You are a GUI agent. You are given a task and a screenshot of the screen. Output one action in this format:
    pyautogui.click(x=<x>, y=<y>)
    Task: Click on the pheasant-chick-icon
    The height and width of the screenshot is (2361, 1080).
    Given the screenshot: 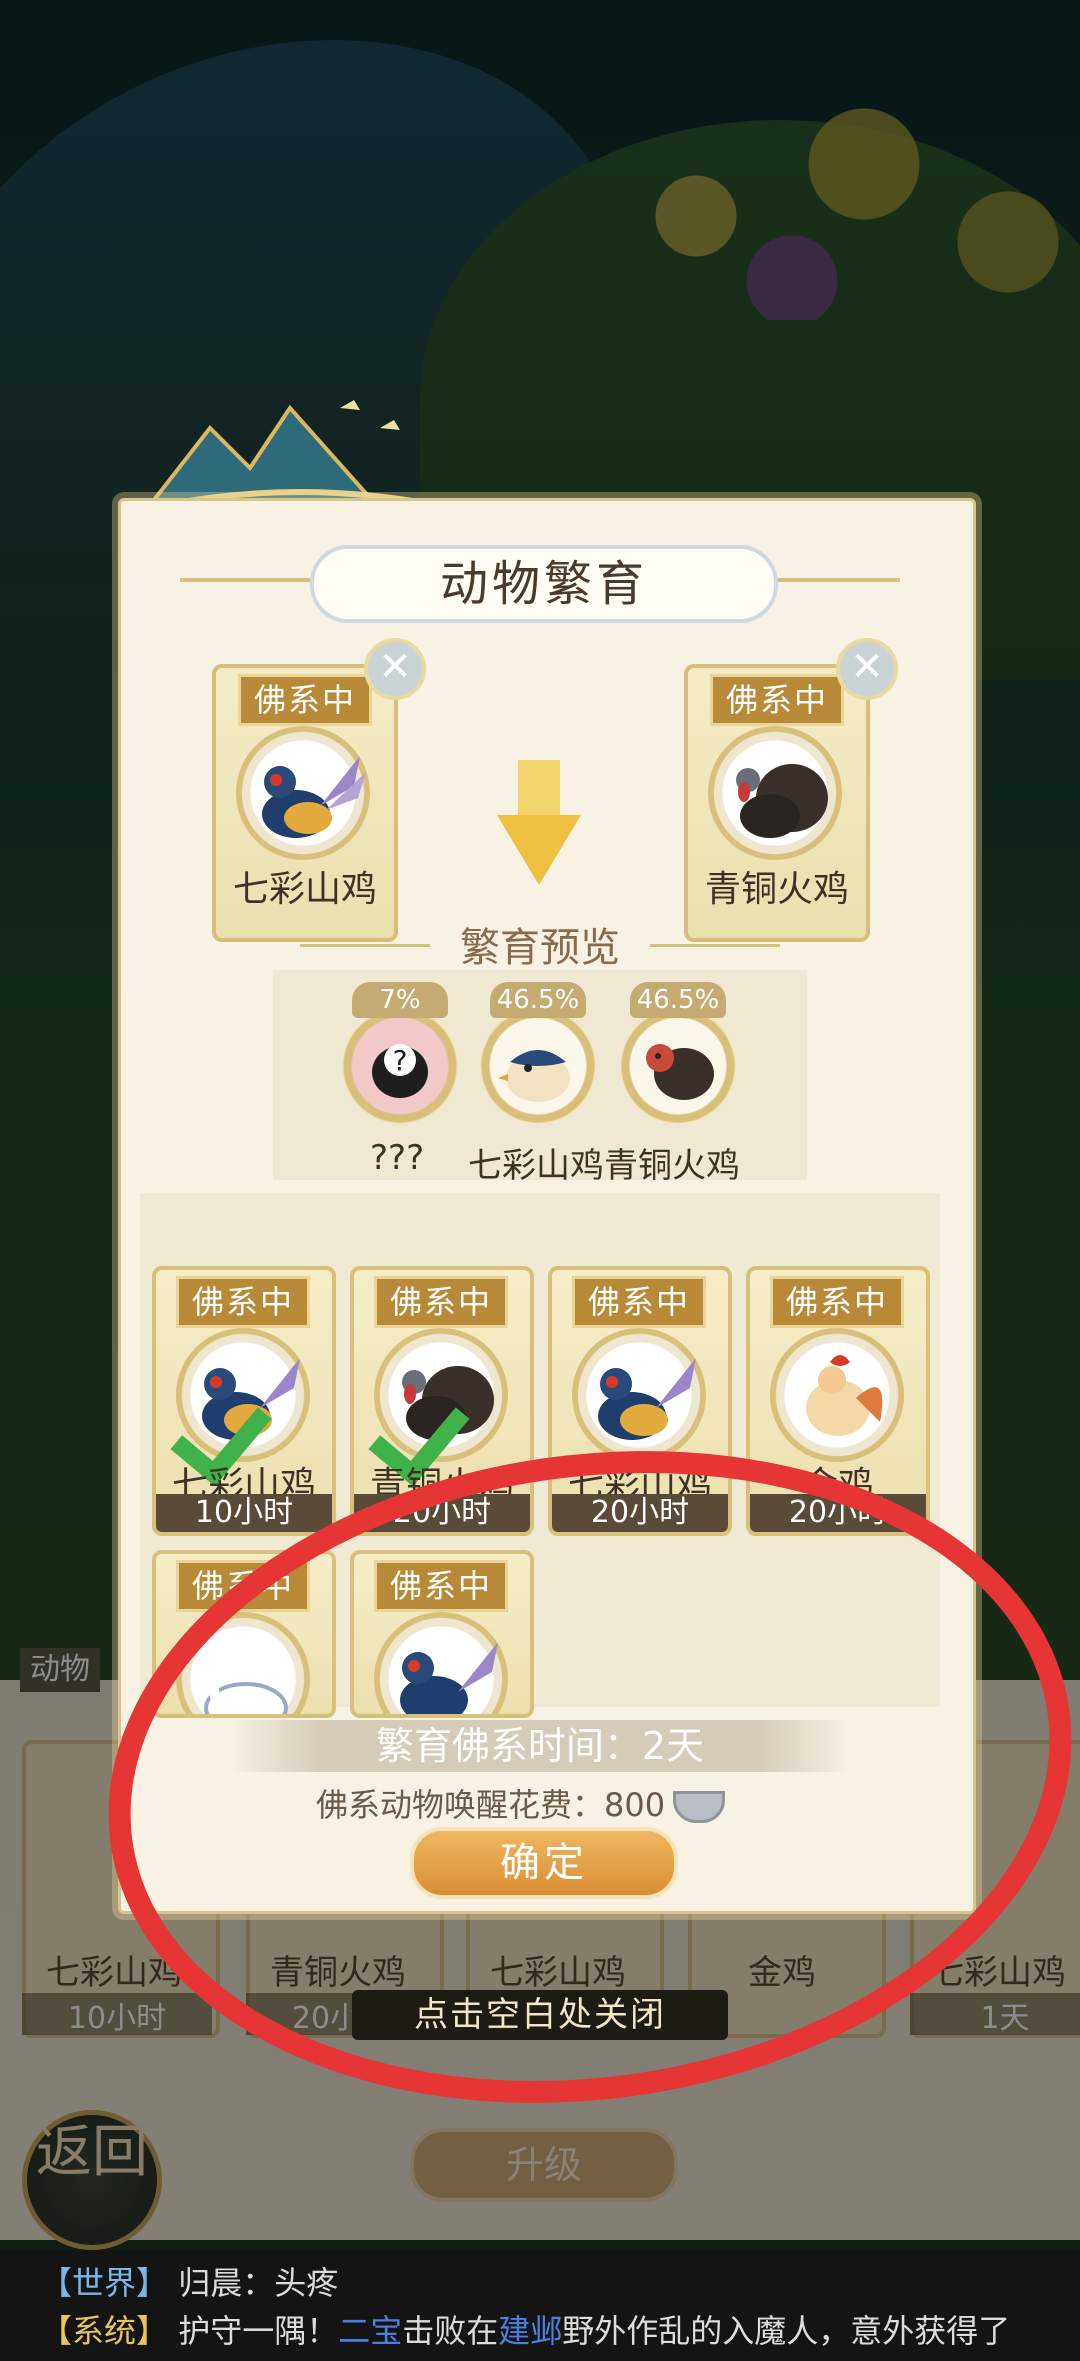 What is the action you would take?
    pyautogui.click(x=538, y=1066)
    